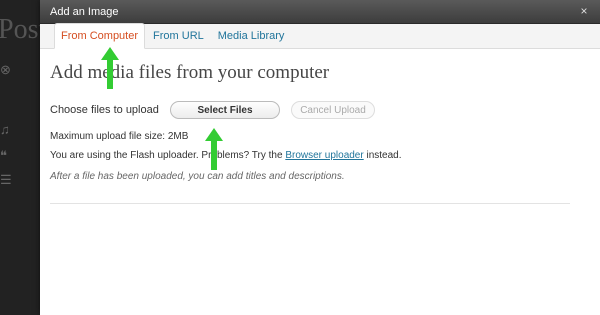 The height and width of the screenshot is (315, 600). What do you see at coordinates (178, 36) in the screenshot?
I see `tab-from-url: From URL` at bounding box center [178, 36].